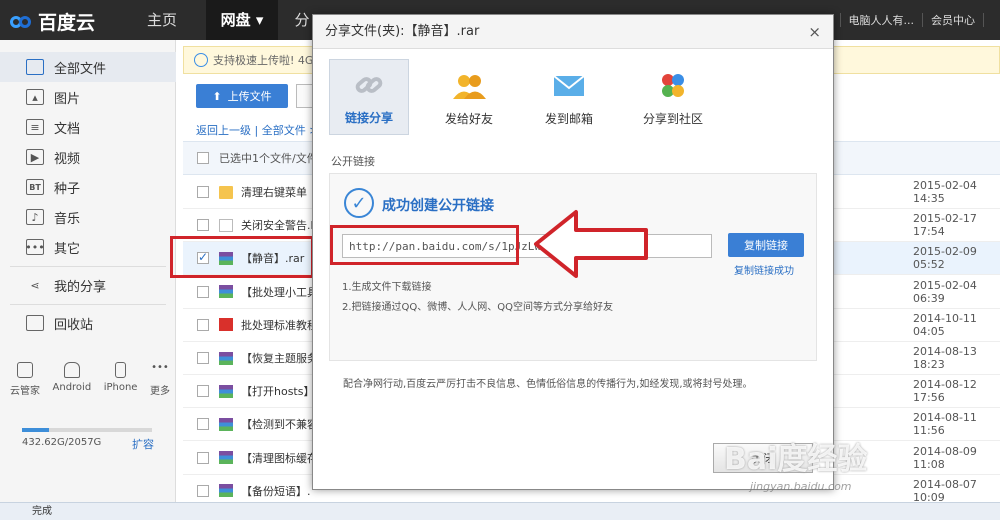 This screenshot has width=1000, height=520. I want to click on copy-success-text: 复制链接成功, so click(764, 271).